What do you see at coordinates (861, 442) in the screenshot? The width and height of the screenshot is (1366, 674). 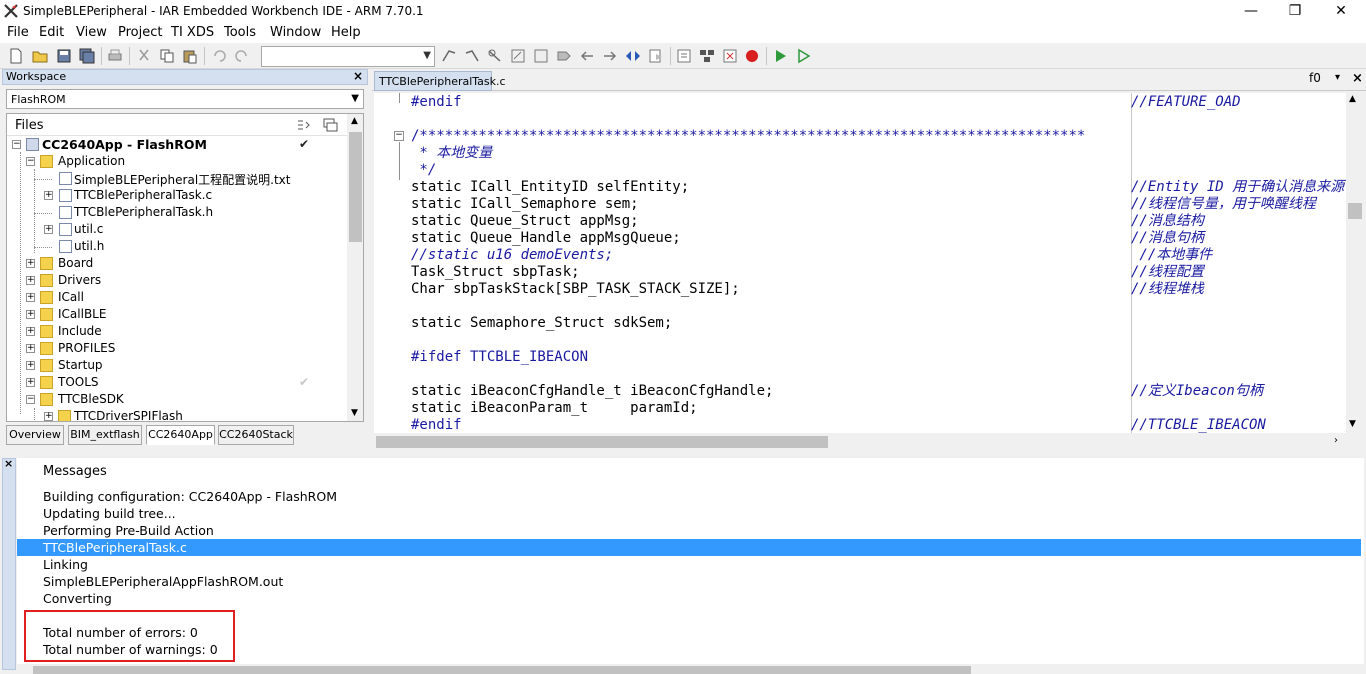 I see `editor-horizontal-scrollbar: ›` at bounding box center [861, 442].